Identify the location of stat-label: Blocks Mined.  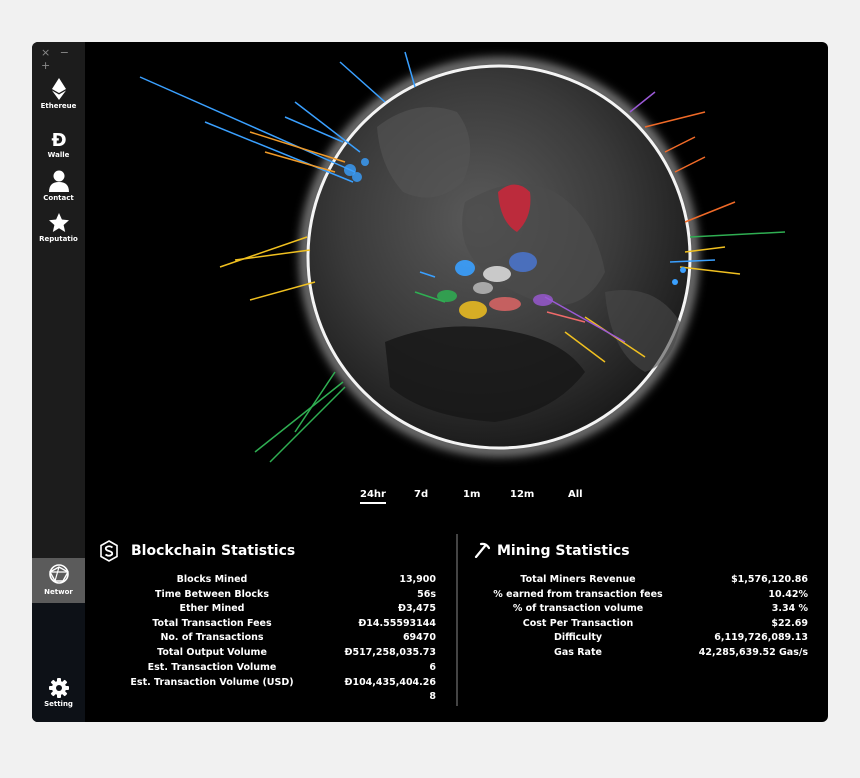
(212, 579).